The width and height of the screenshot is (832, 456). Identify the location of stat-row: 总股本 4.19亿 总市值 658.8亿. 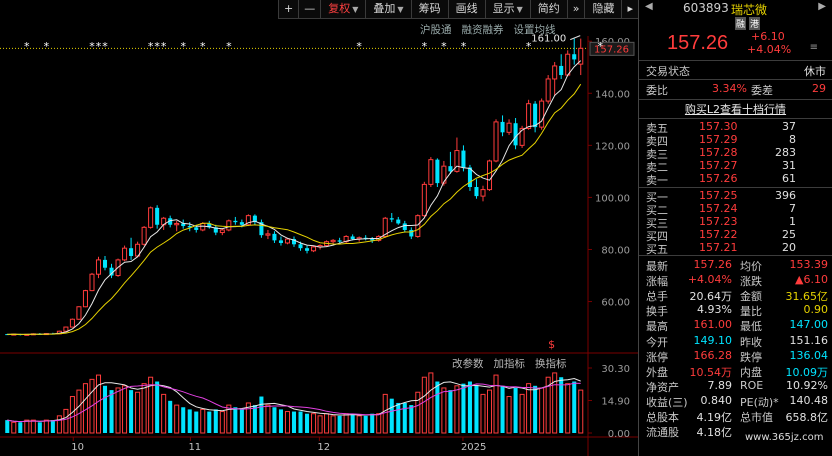
(735, 417).